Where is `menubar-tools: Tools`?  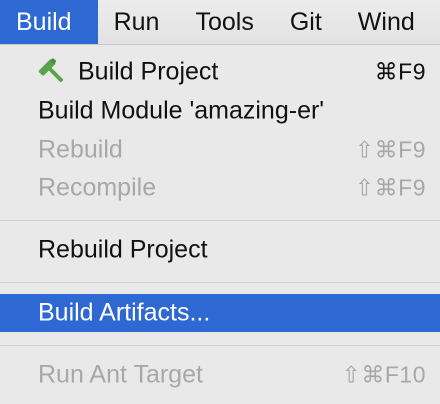 menubar-tools: Tools is located at coordinates (226, 22).